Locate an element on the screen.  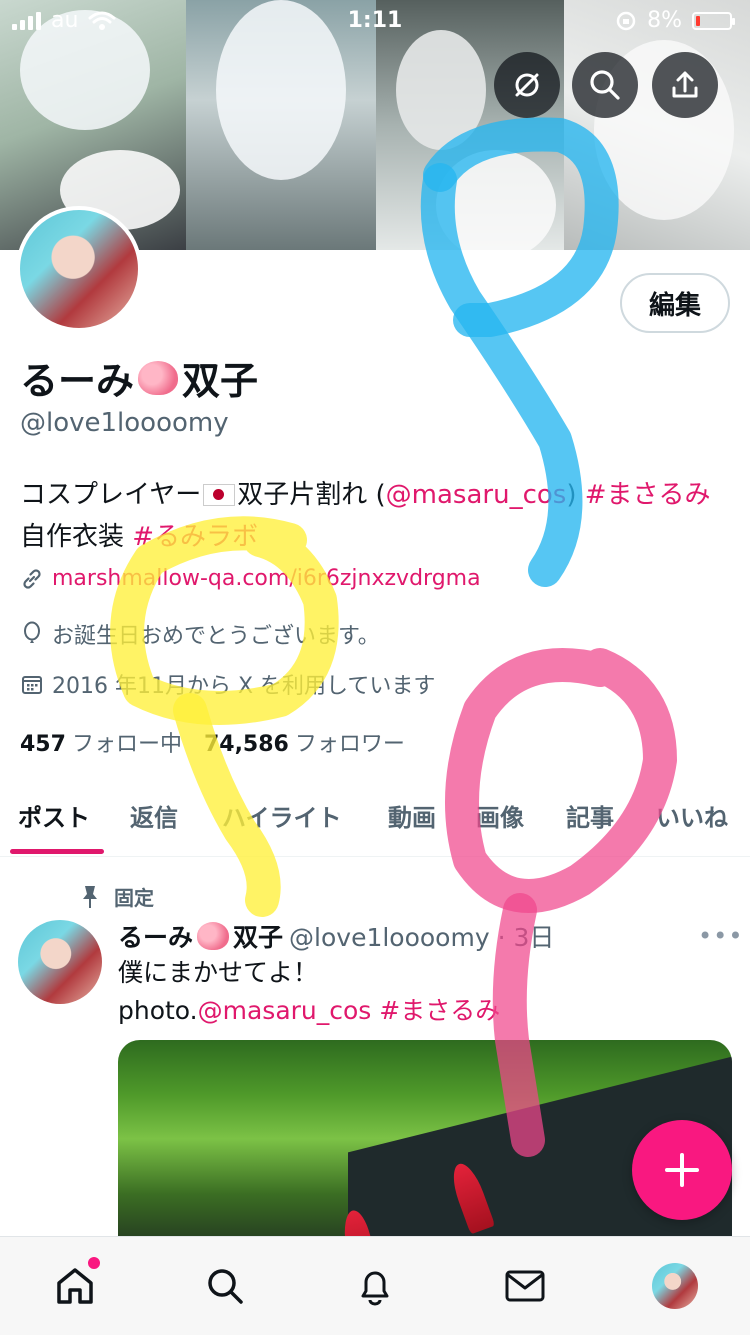
compose-icon is located at coordinates (682, 1170).